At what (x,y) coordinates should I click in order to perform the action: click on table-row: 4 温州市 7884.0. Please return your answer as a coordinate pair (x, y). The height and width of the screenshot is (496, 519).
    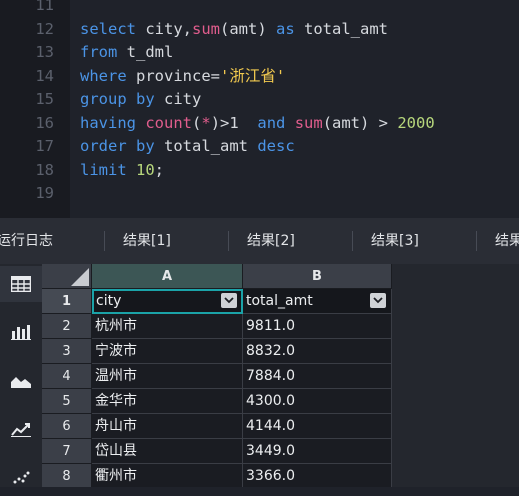
    Looking at the image, I should click on (217, 376).